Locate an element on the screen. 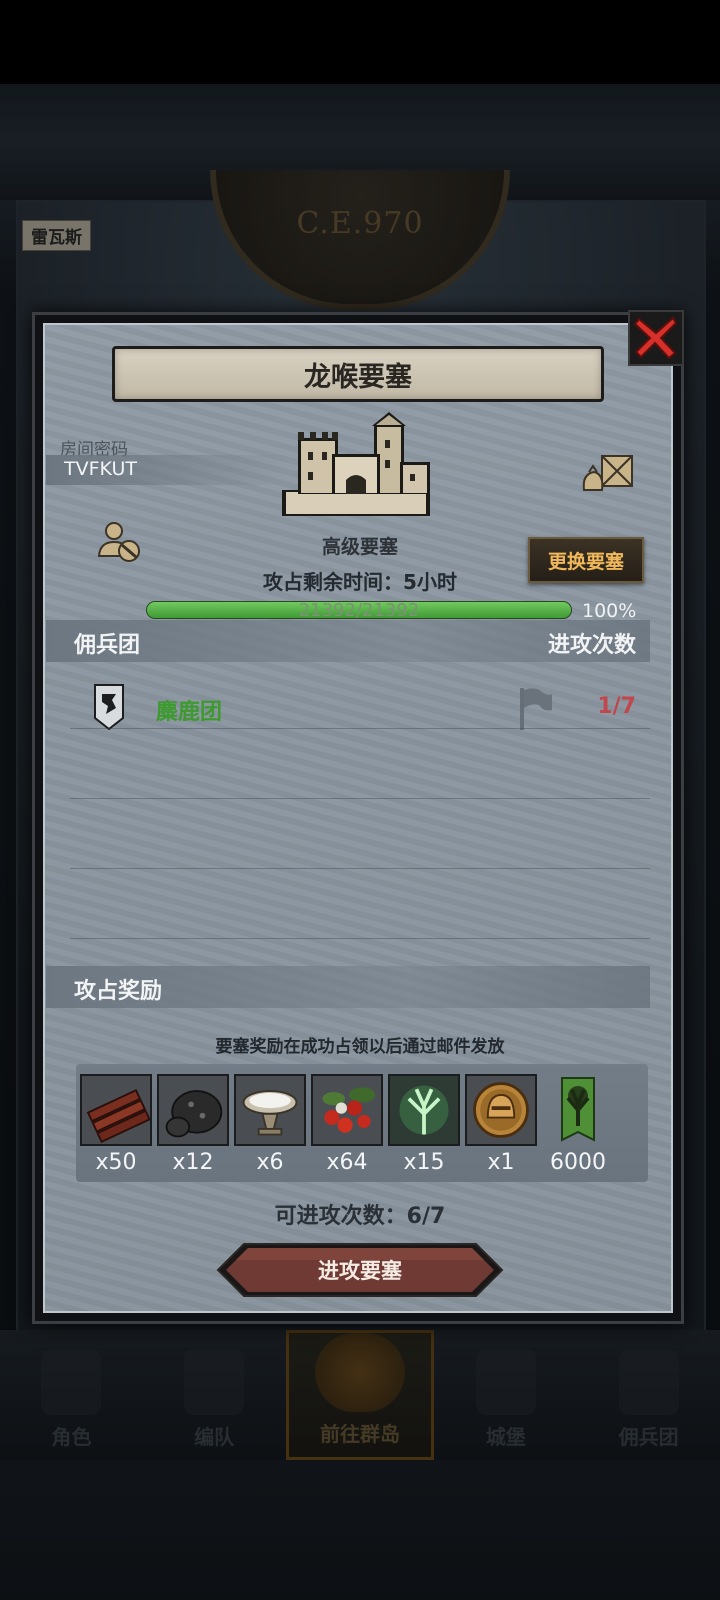  fortress-hp-bar: 21392/21392 is located at coordinates (359, 610).